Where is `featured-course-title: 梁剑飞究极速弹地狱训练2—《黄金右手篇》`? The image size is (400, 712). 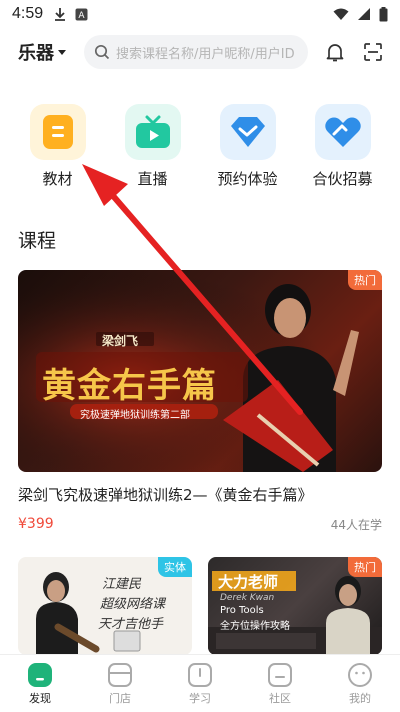 featured-course-title: 梁剑飞究极速弹地狱训练2—《黄金右手篇》 is located at coordinates (200, 494).